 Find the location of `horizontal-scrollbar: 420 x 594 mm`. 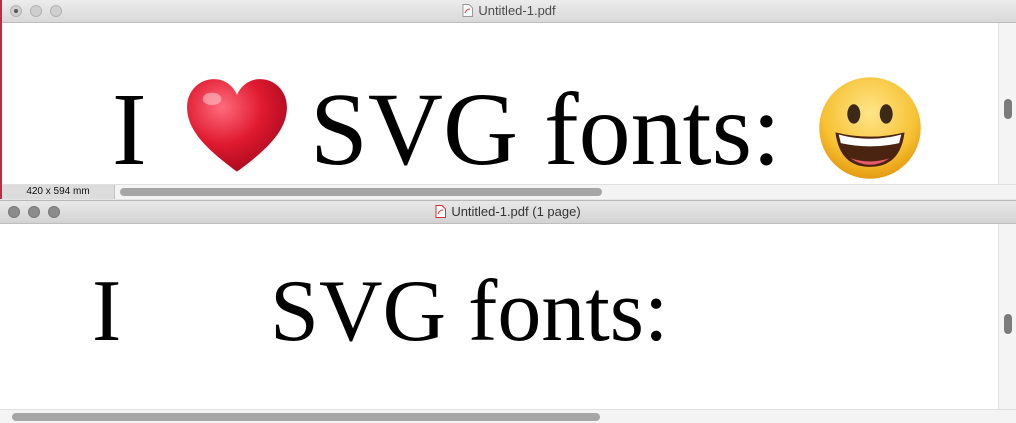

horizontal-scrollbar: 420 x 594 mm is located at coordinates (509, 191).